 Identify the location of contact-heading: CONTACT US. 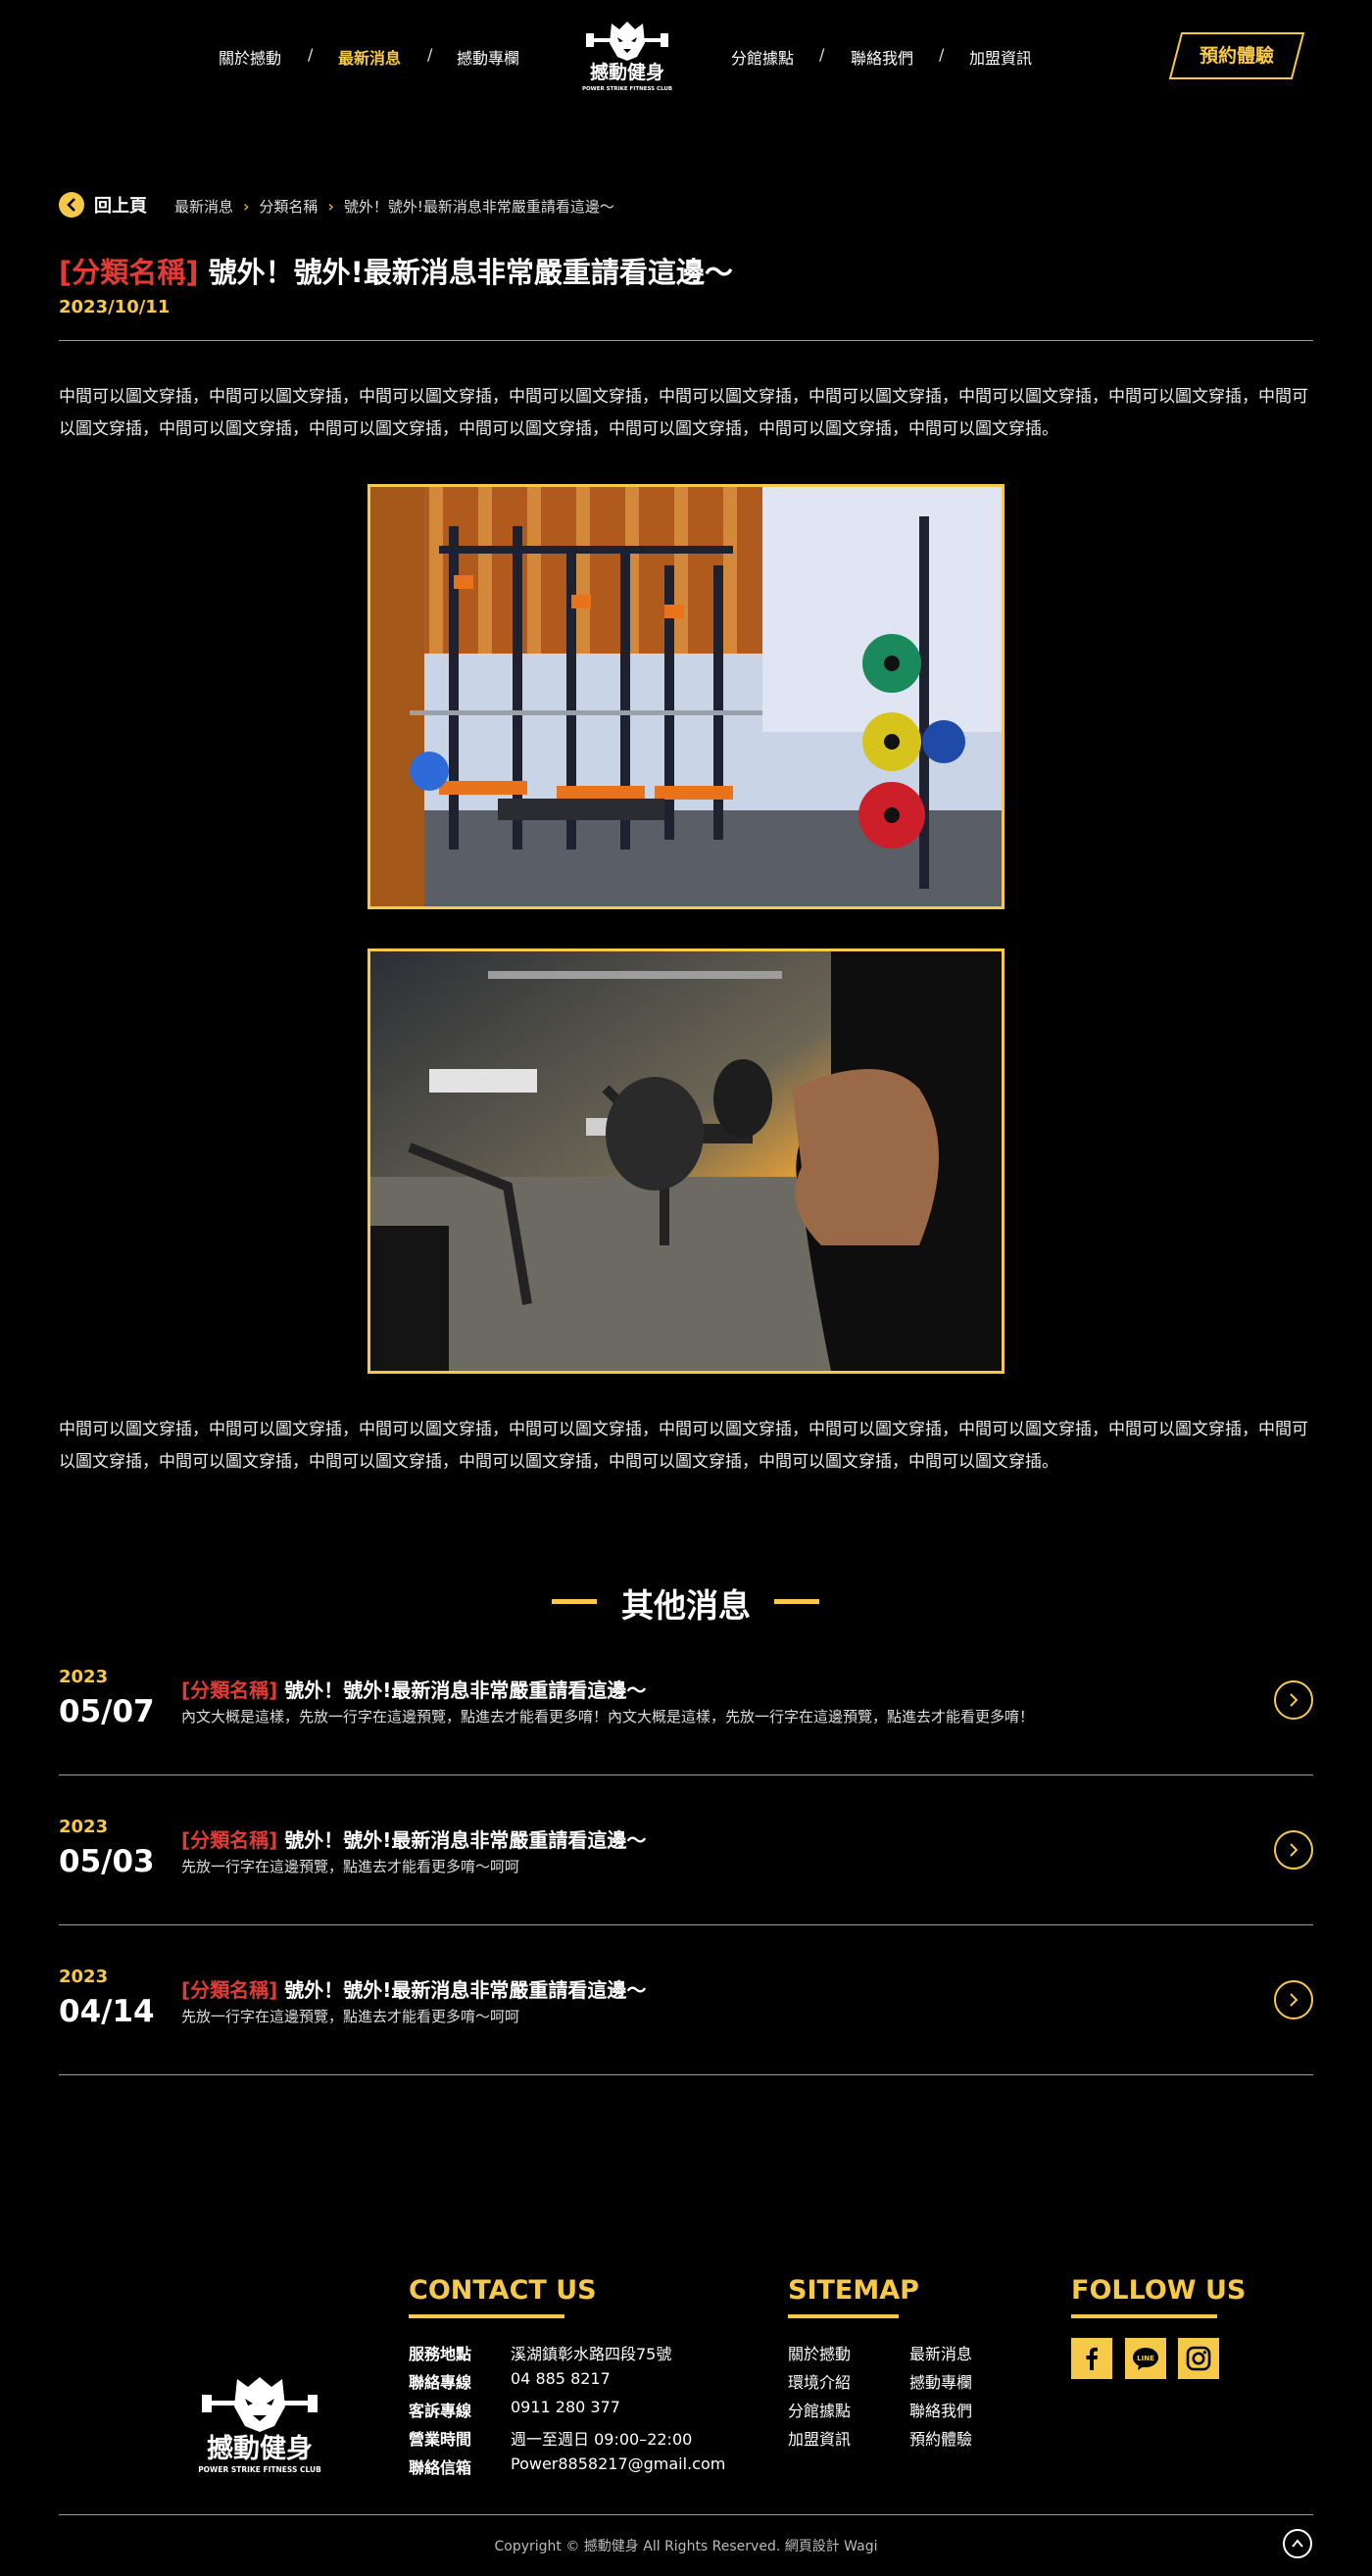
(503, 2290).